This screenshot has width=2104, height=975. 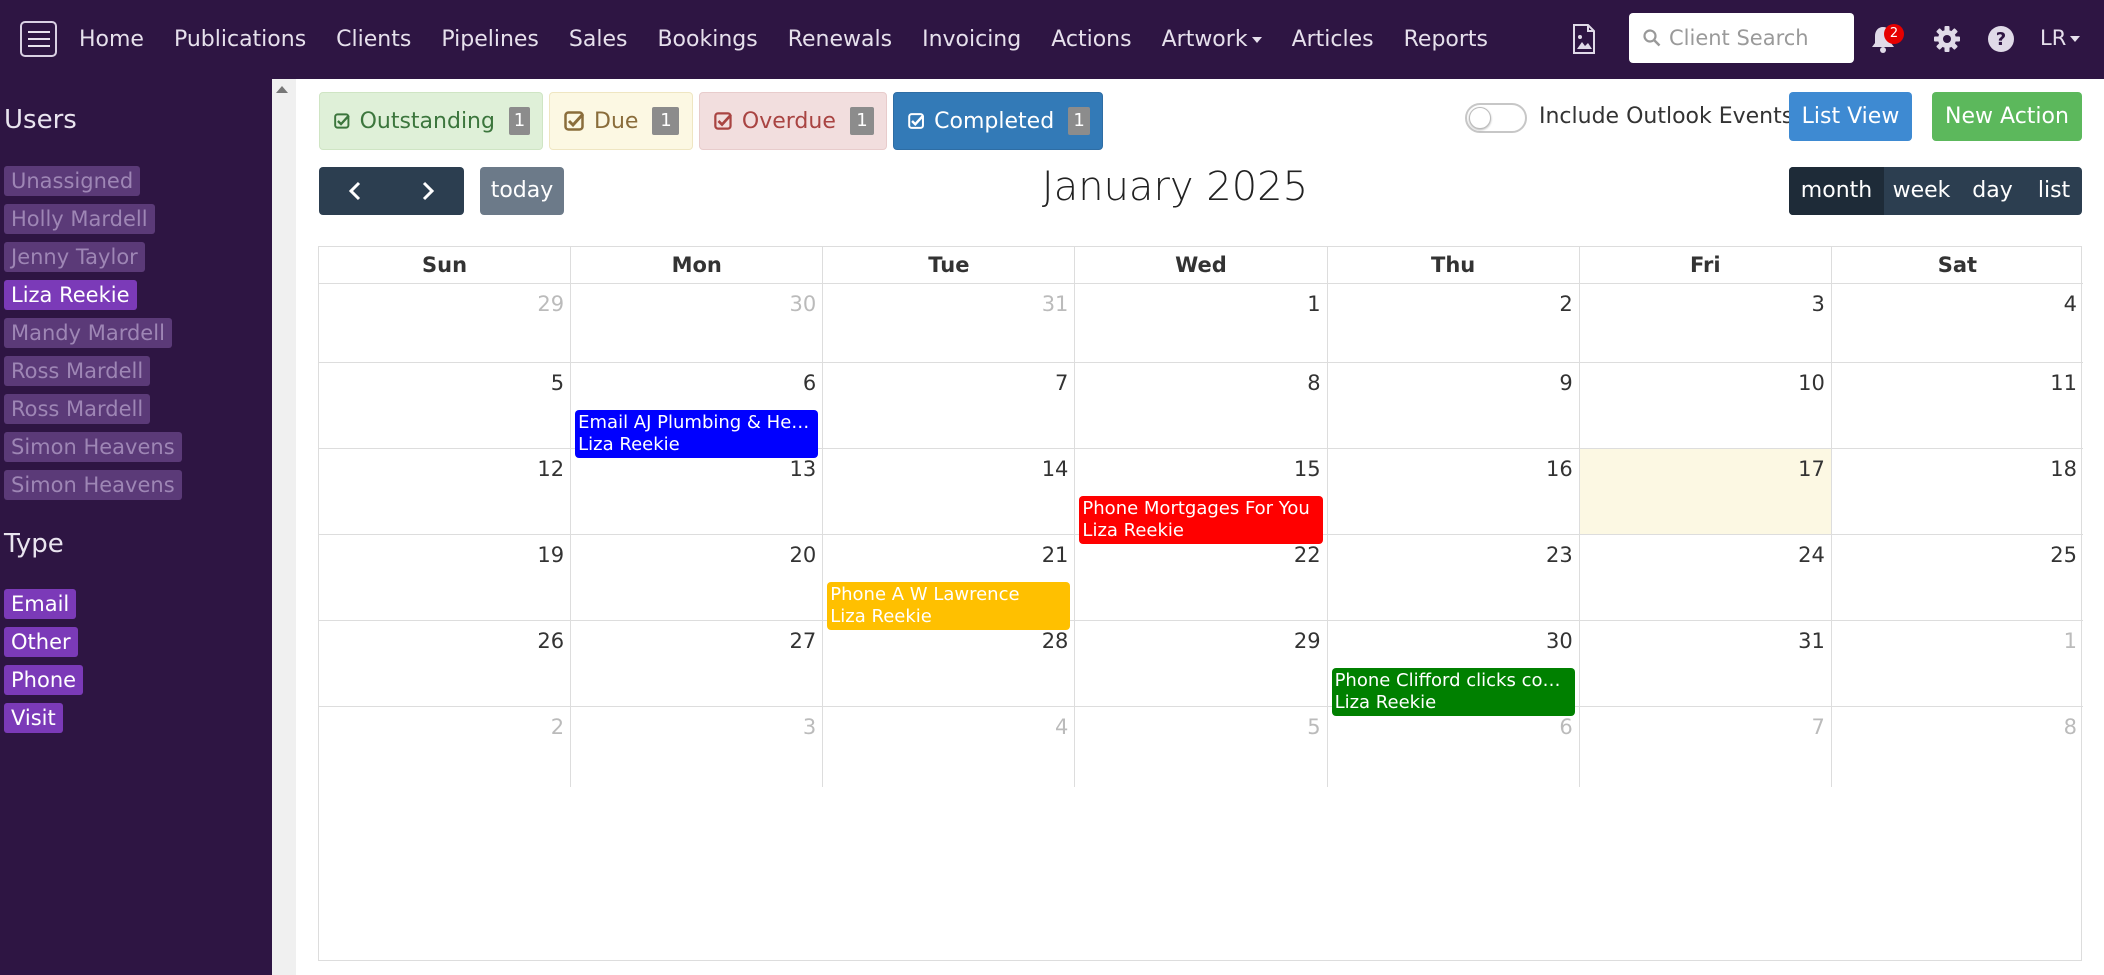 I want to click on calendar-day-cell: 26, so click(x=445, y=663).